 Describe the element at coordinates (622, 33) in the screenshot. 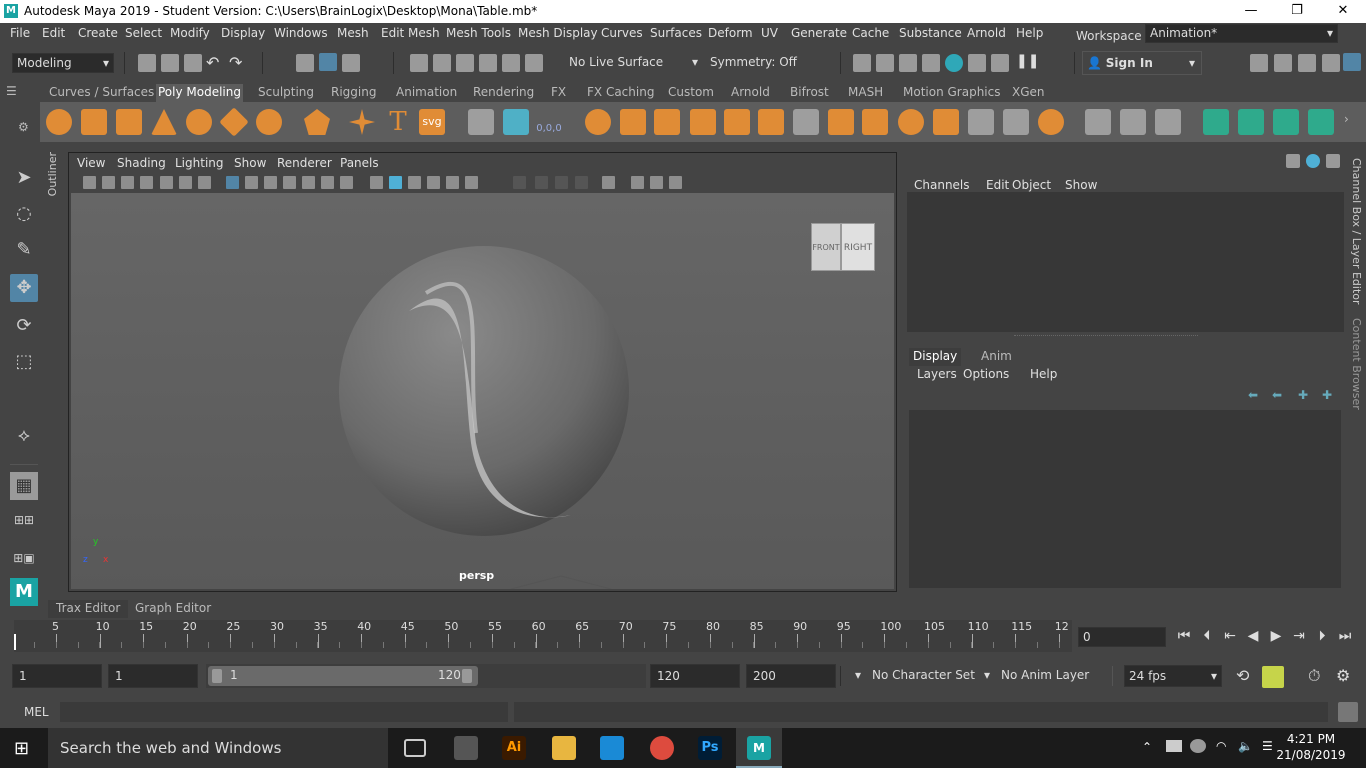

I see `menu-curves: Curves` at that location.